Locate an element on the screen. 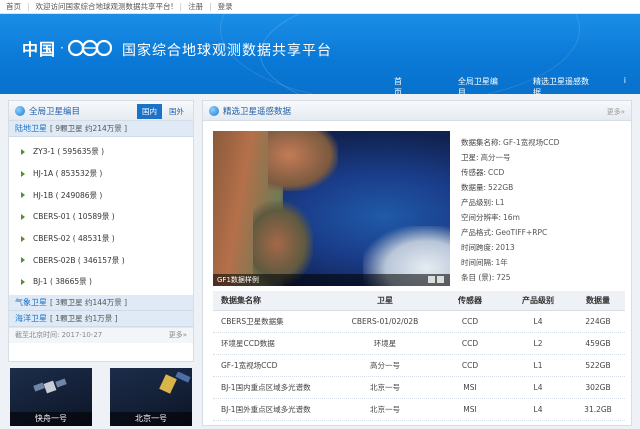 The width and height of the screenshot is (640, 429). site-title: 国家综合地球观测数据共享平台 is located at coordinates (227, 51).